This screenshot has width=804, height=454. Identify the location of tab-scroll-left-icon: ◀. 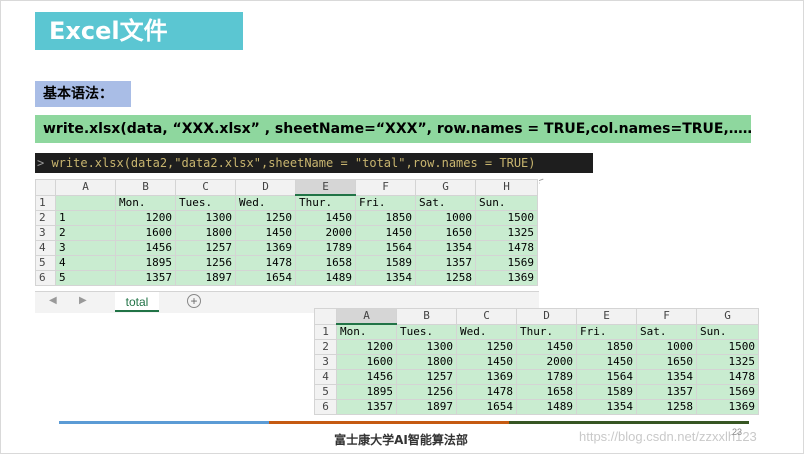
(53, 300).